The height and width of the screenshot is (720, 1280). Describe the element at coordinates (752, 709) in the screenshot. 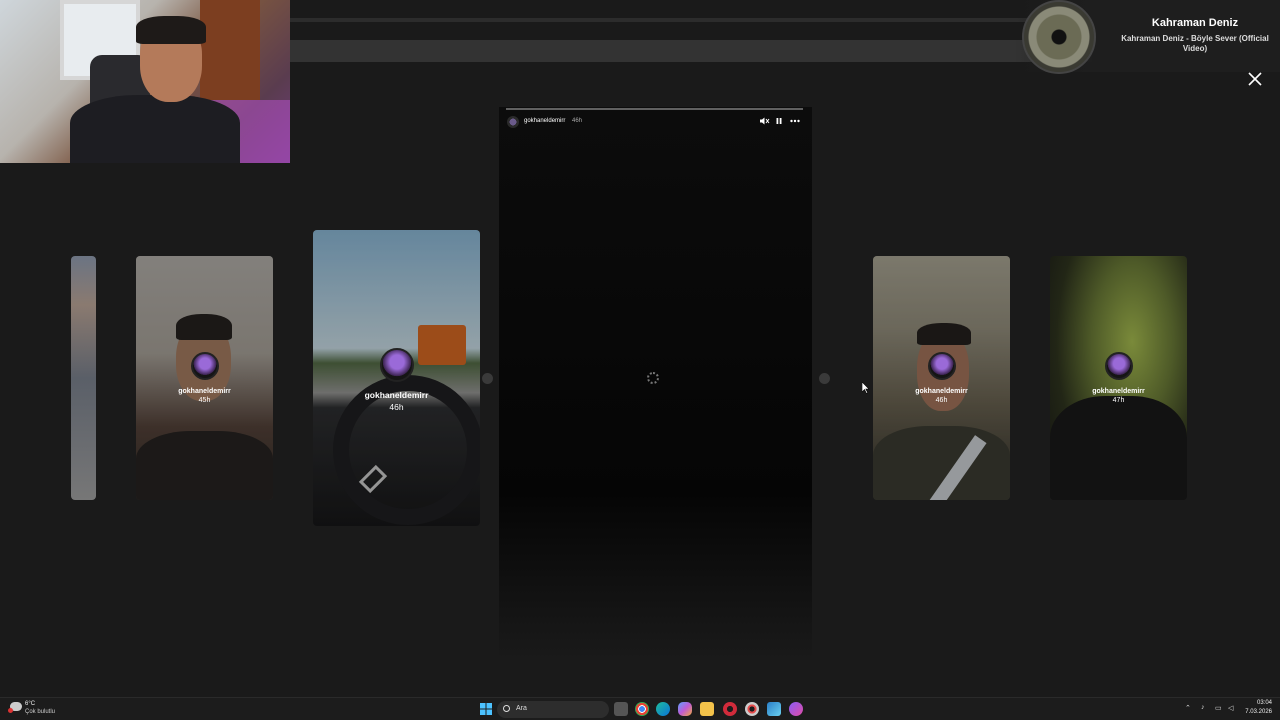

I see `app-icon` at that location.